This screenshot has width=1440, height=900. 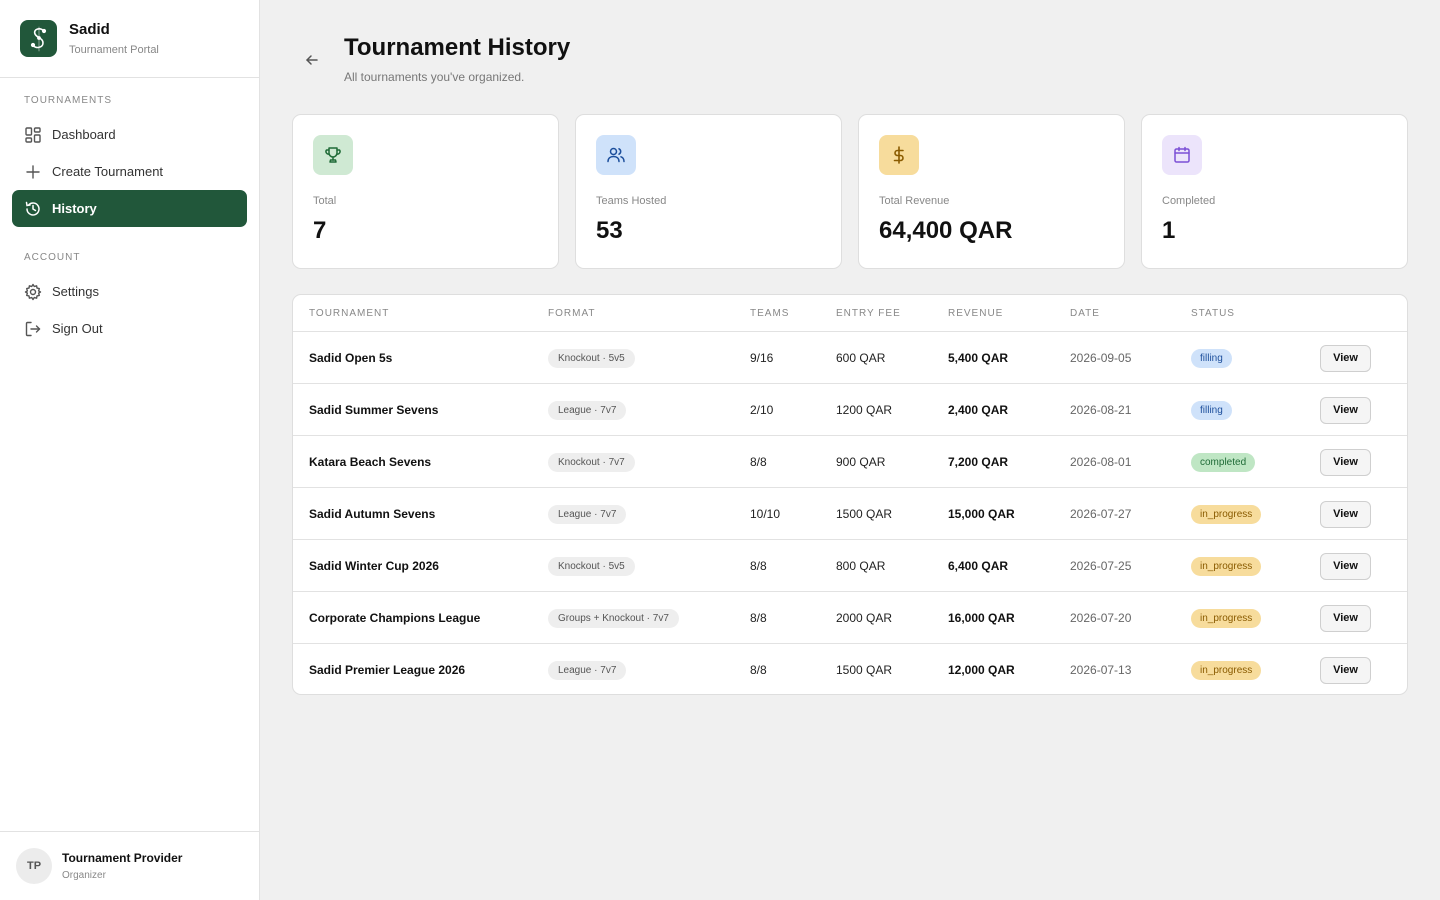 What do you see at coordinates (1182, 155) in the screenshot?
I see `calendar-icon` at bounding box center [1182, 155].